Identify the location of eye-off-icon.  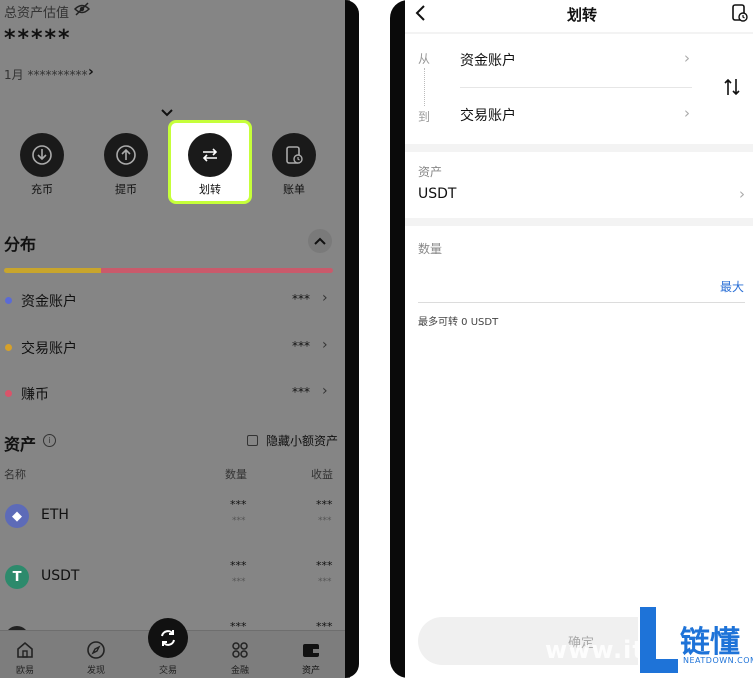
(82, 11).